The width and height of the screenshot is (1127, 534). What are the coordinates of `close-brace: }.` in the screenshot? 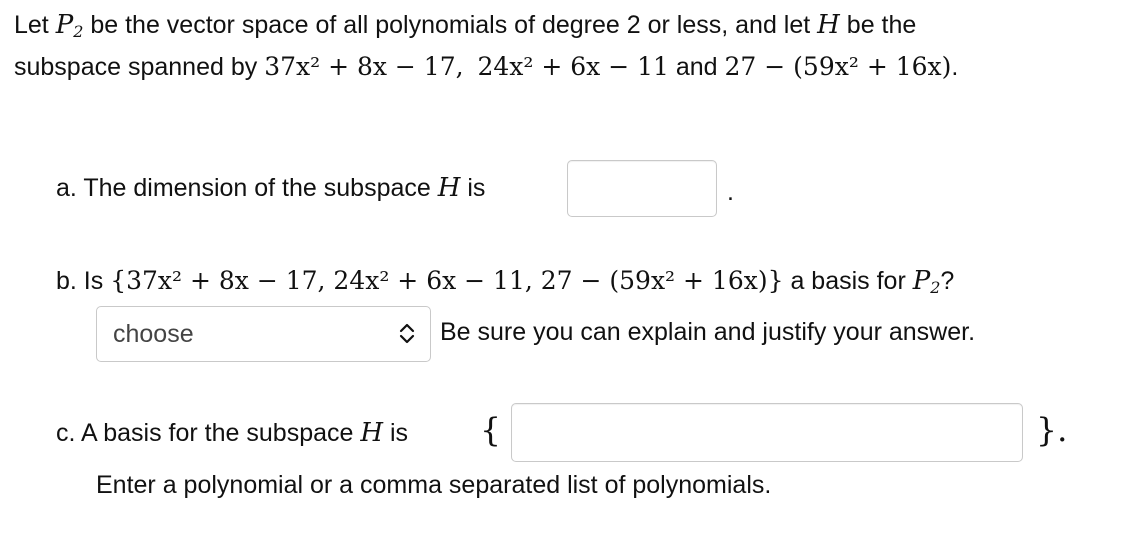 It's located at (1052, 429).